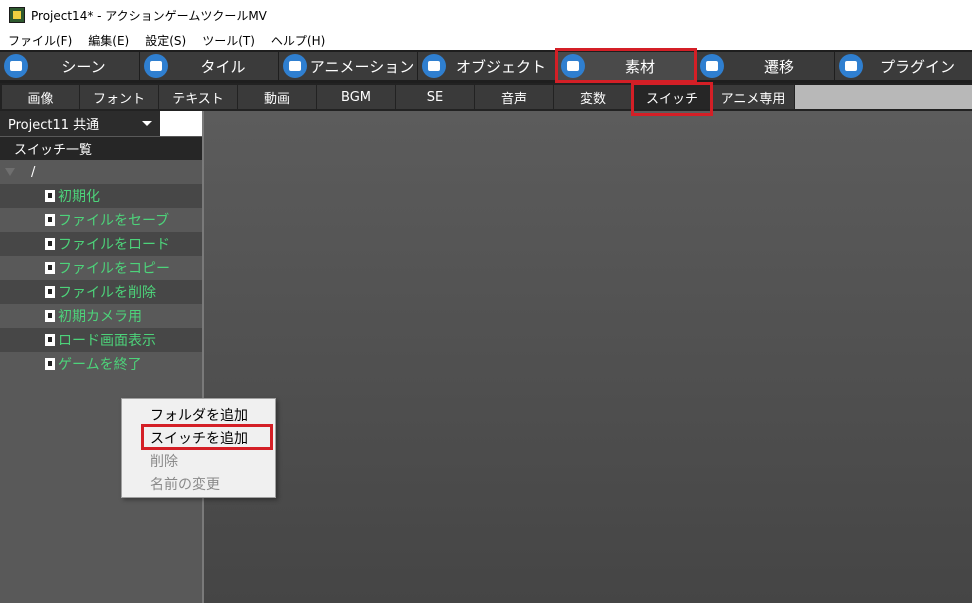 The height and width of the screenshot is (603, 972). What do you see at coordinates (298, 40) in the screenshot?
I see `menu-help: ヘルプ(H)` at bounding box center [298, 40].